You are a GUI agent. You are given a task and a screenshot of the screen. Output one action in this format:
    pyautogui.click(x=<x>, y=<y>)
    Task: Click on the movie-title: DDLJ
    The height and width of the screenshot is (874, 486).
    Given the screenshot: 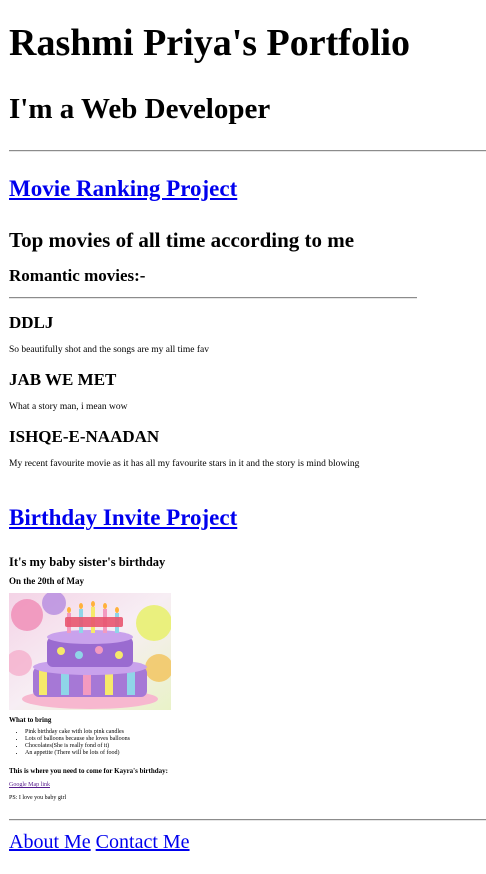 What is the action you would take?
    pyautogui.click(x=31, y=322)
    